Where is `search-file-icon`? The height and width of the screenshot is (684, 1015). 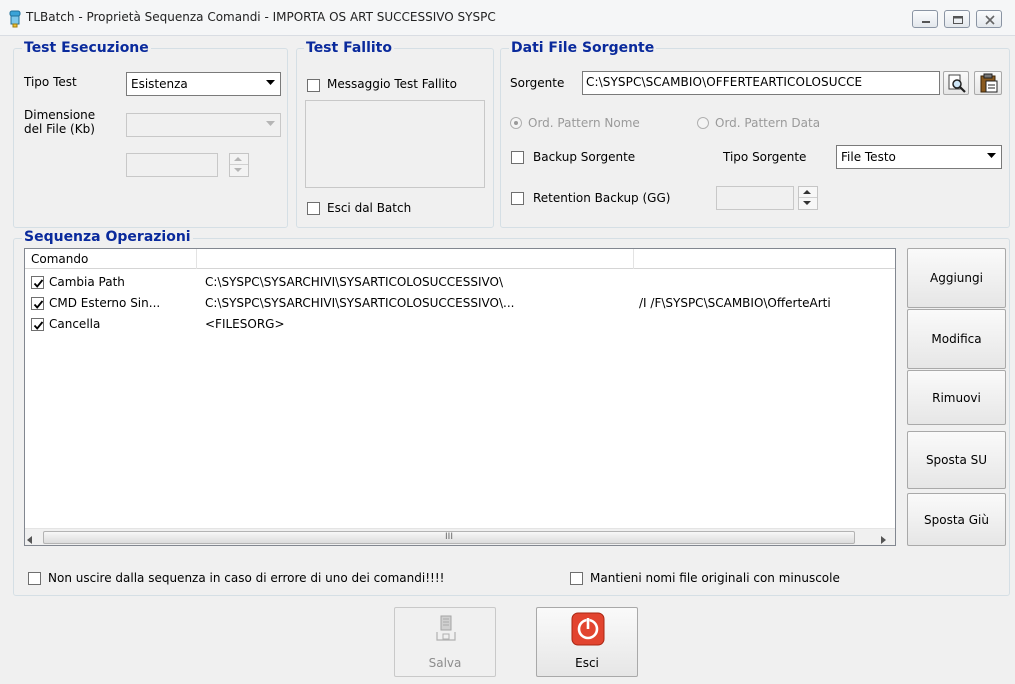
search-file-icon is located at coordinates (957, 83).